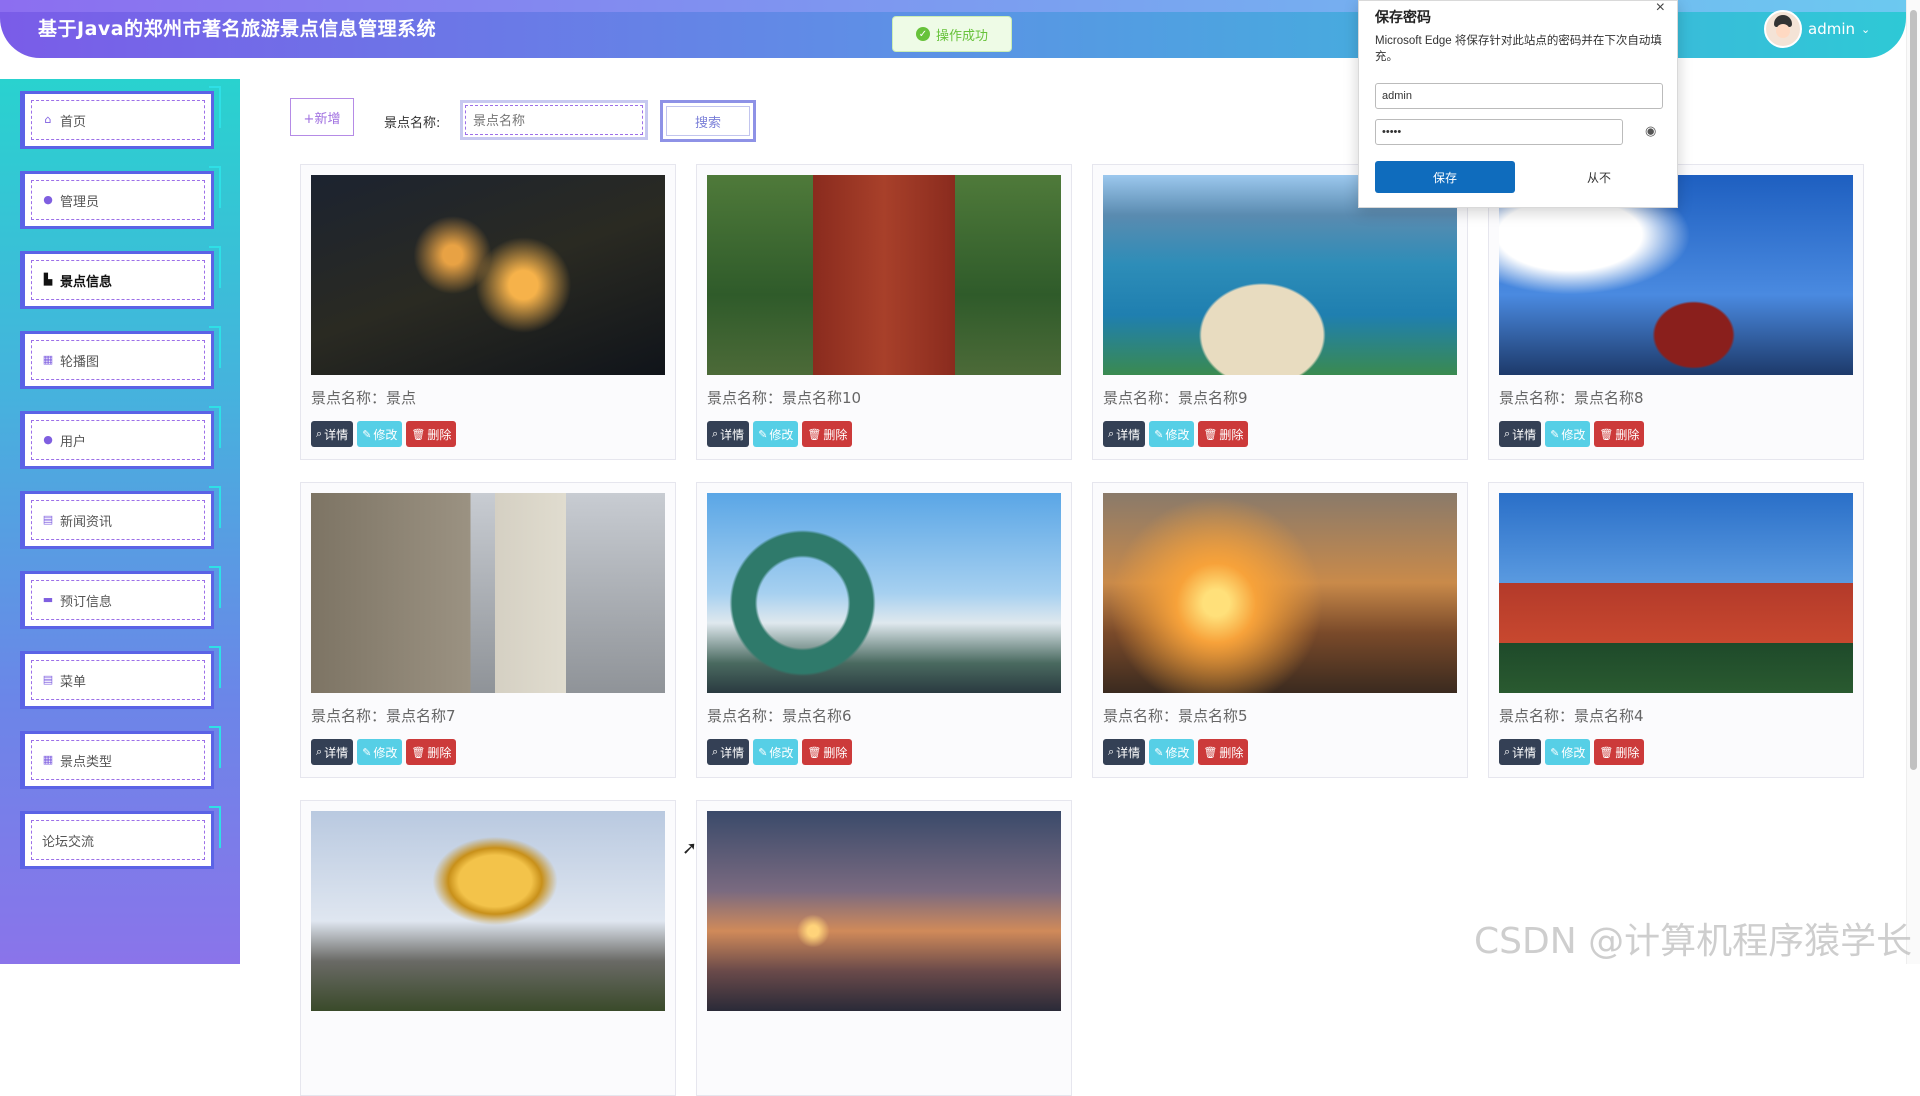 The width and height of the screenshot is (1920, 1096). Describe the element at coordinates (237, 29) in the screenshot. I see `app-title: 基于Java的郑州市著名旅游景点信息管理系统` at that location.